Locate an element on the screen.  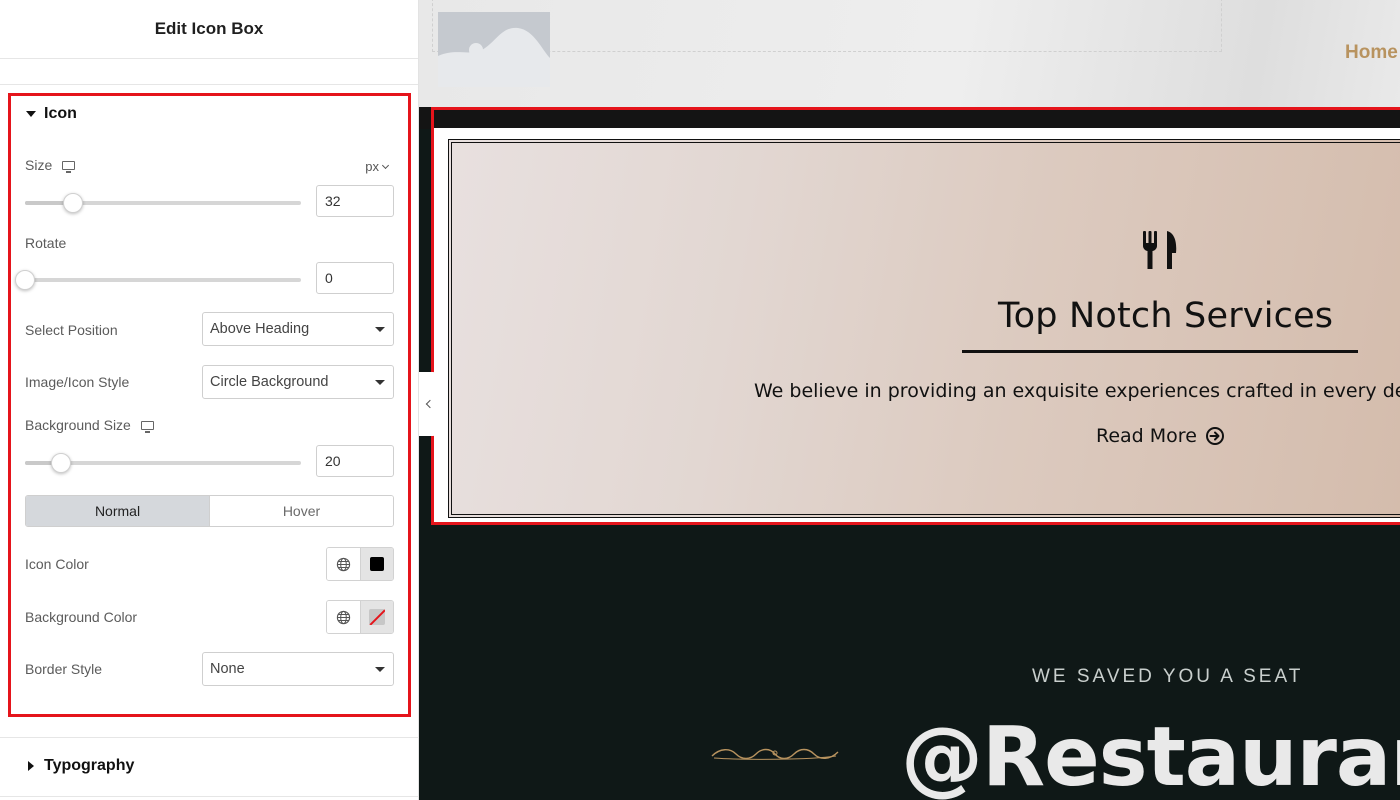
rotate-input: 0 is located at coordinates (355, 278).